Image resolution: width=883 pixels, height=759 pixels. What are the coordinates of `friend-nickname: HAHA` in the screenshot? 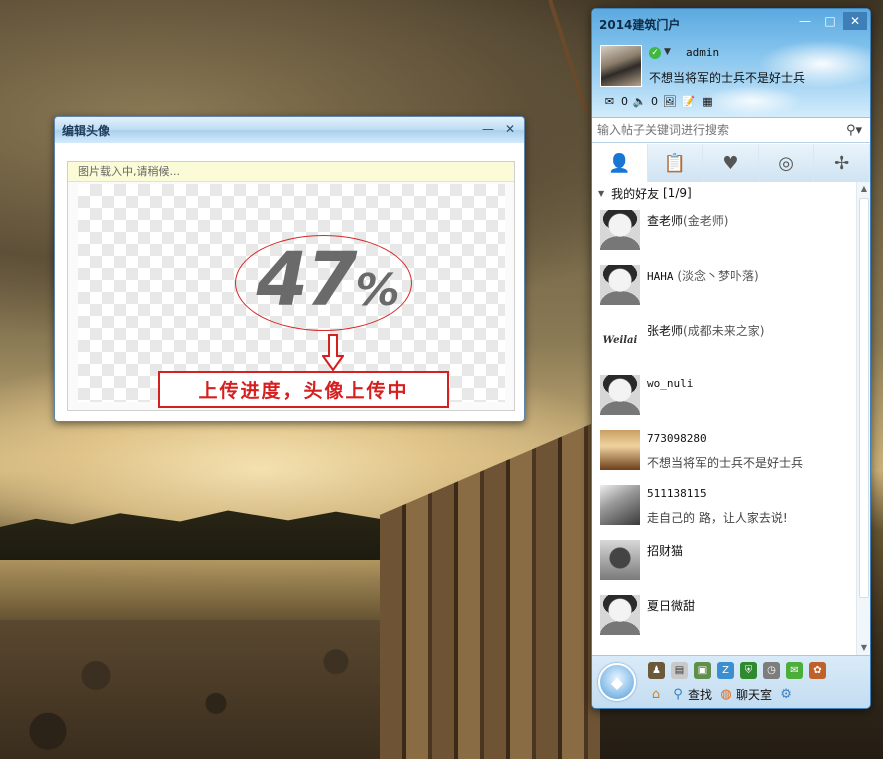 It's located at (660, 276).